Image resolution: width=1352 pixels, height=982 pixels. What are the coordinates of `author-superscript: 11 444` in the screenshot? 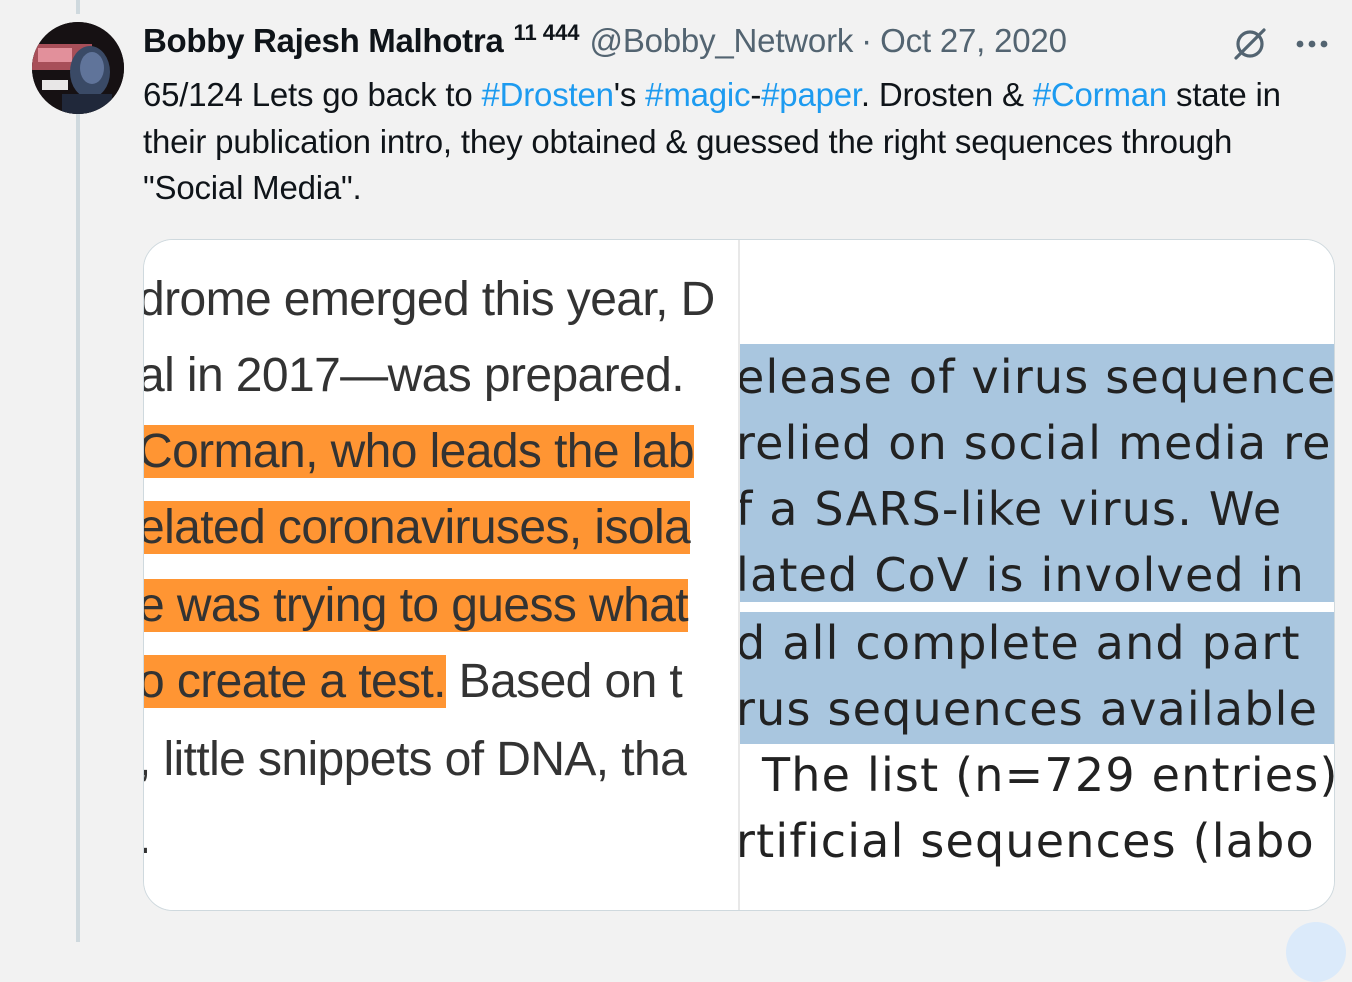 It's located at (546, 32).